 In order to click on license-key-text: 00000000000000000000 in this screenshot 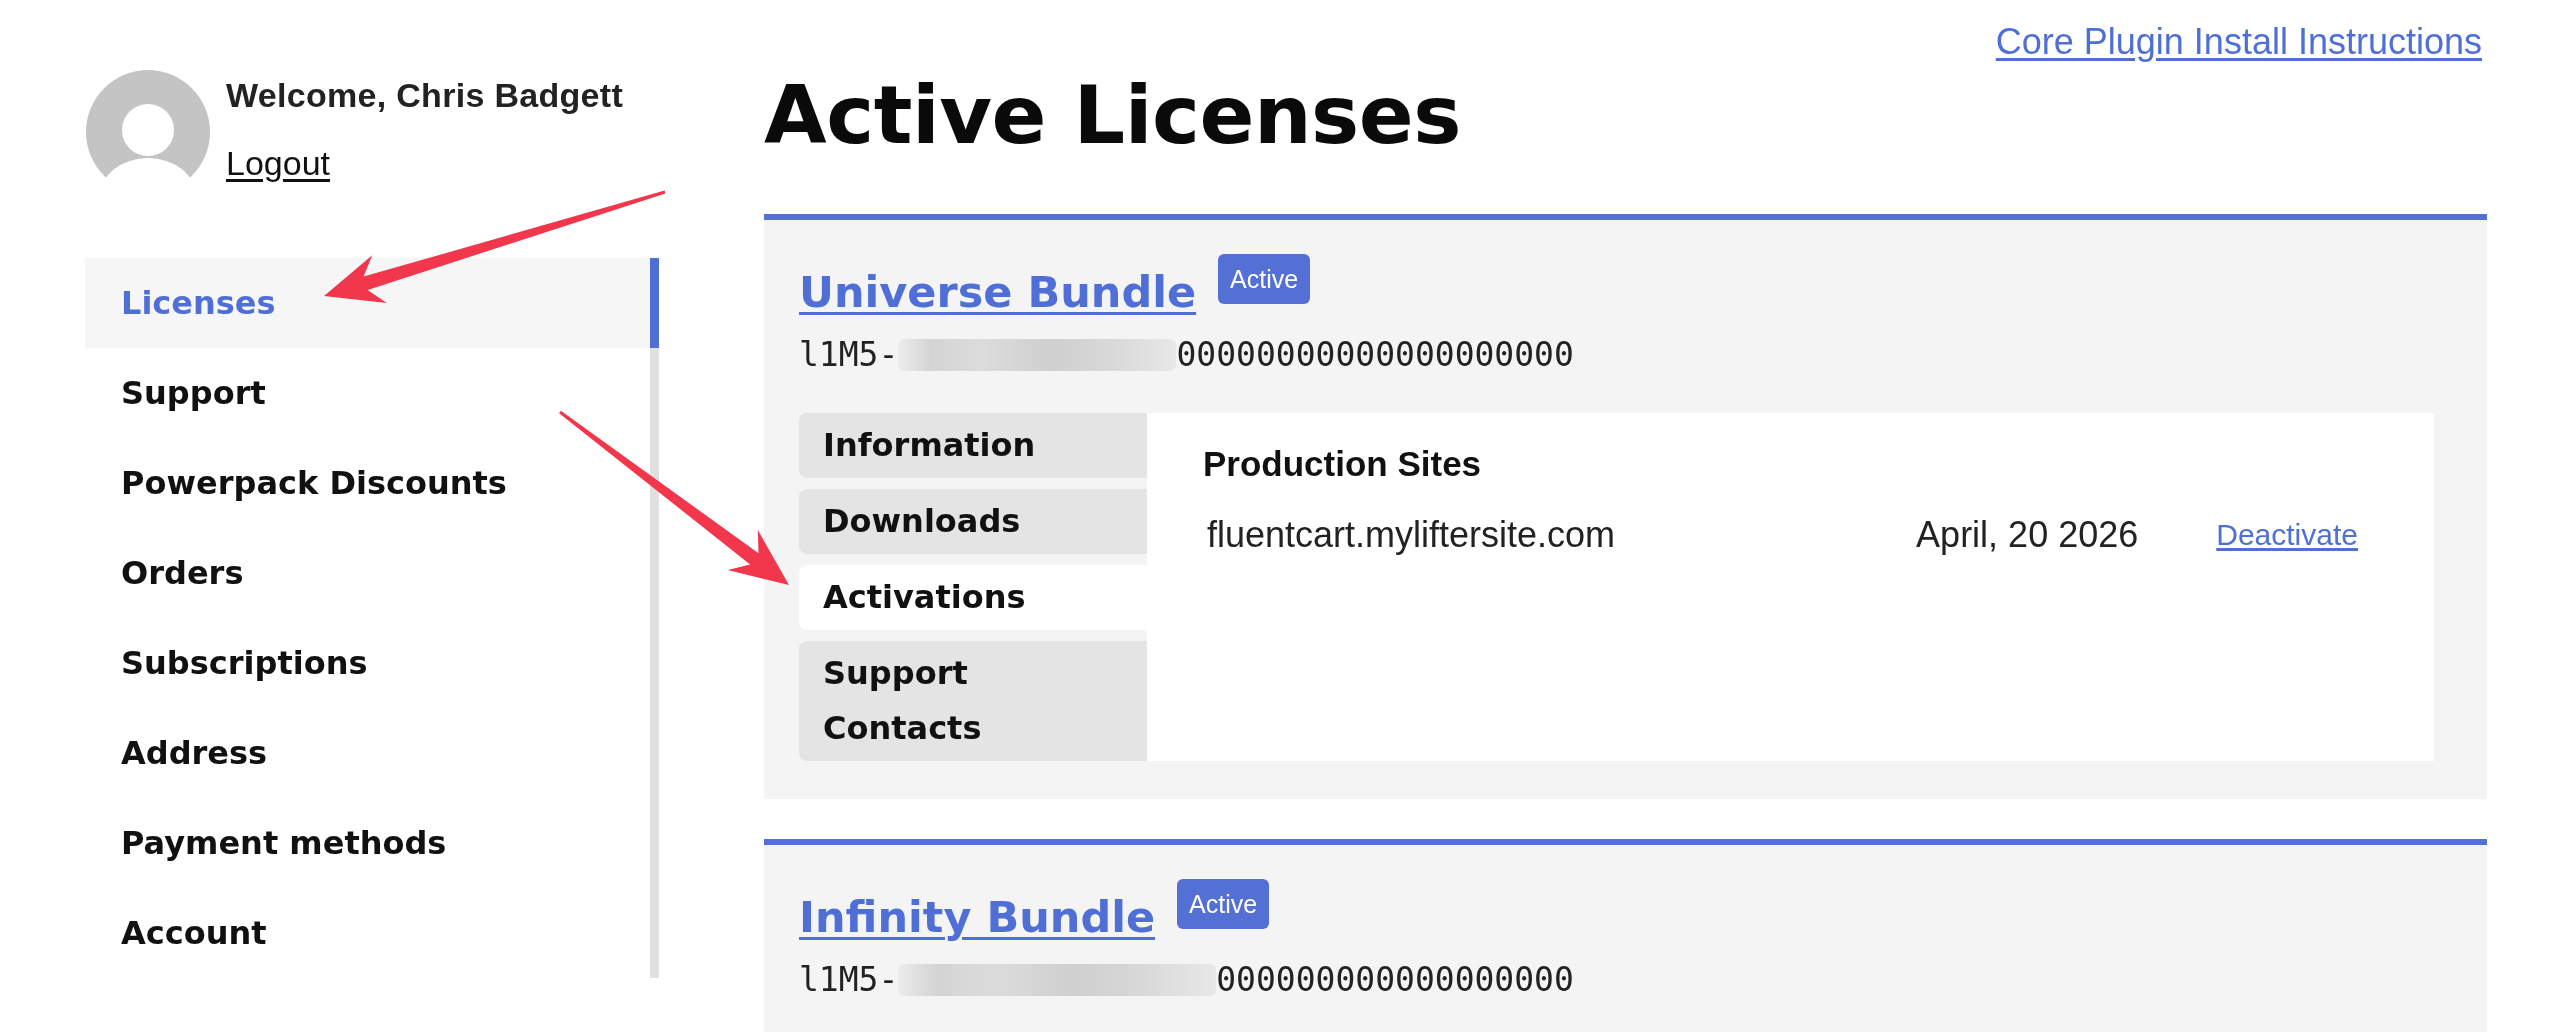, I will do `click(1375, 355)`.